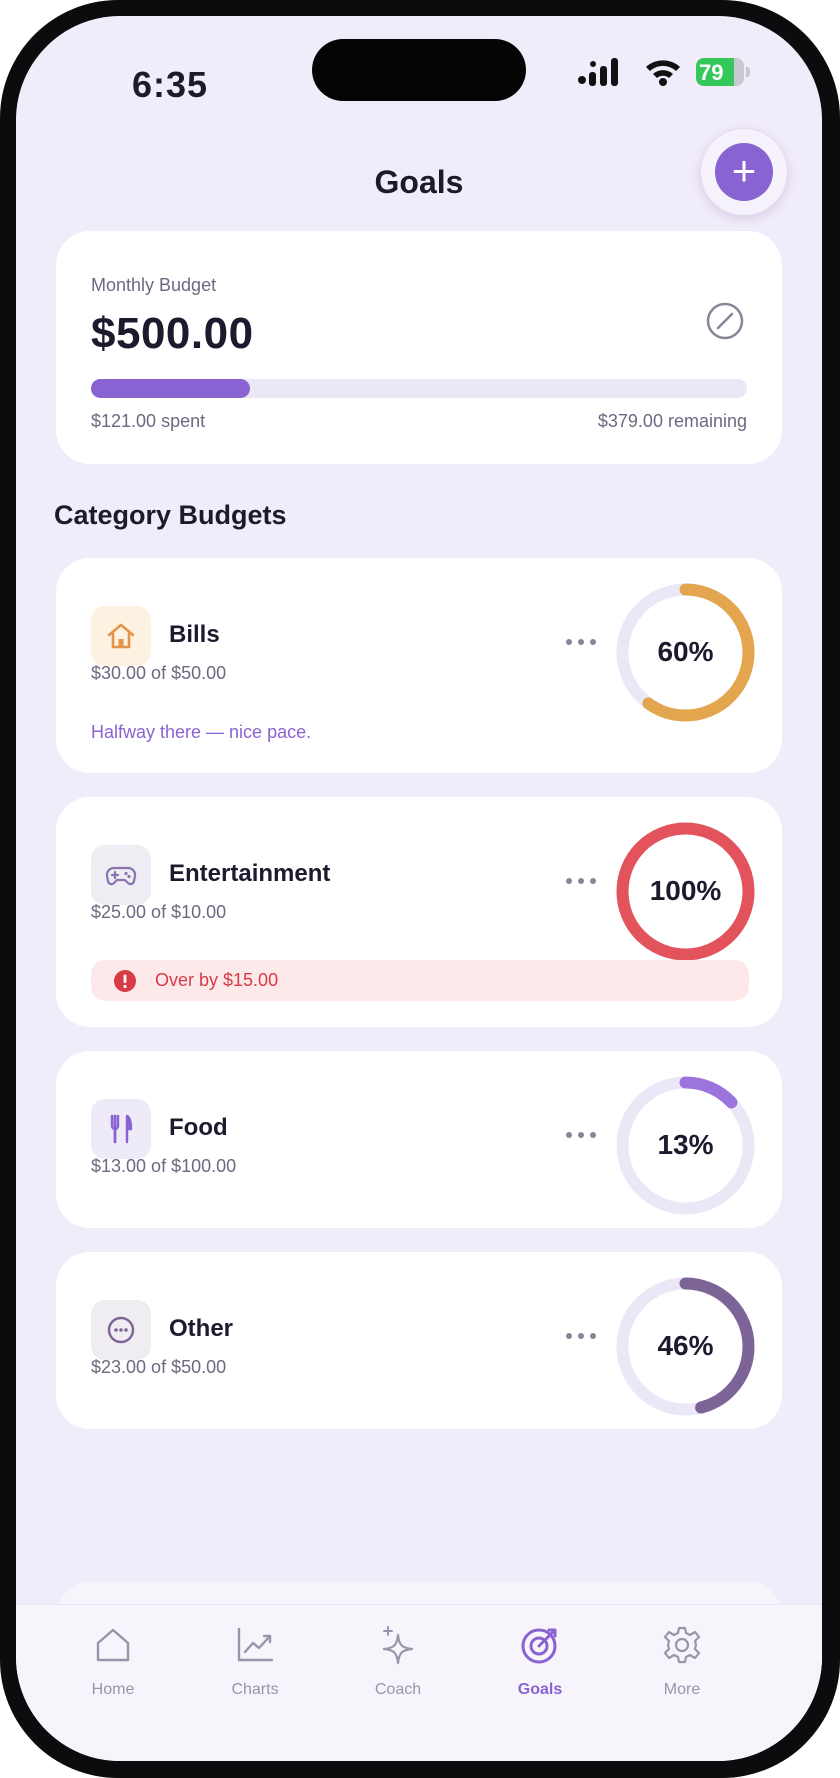  I want to click on tab-home: Home, so click(113, 1670).